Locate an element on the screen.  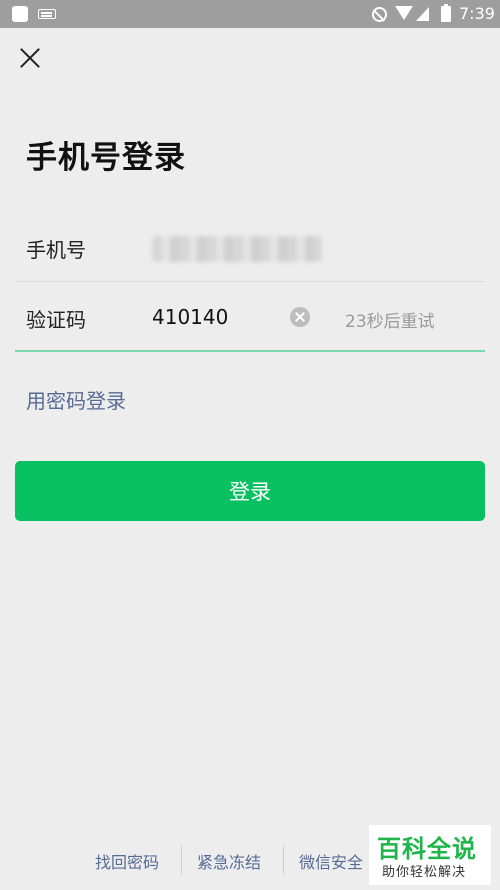
code-label: 验证码 is located at coordinates (56, 320).